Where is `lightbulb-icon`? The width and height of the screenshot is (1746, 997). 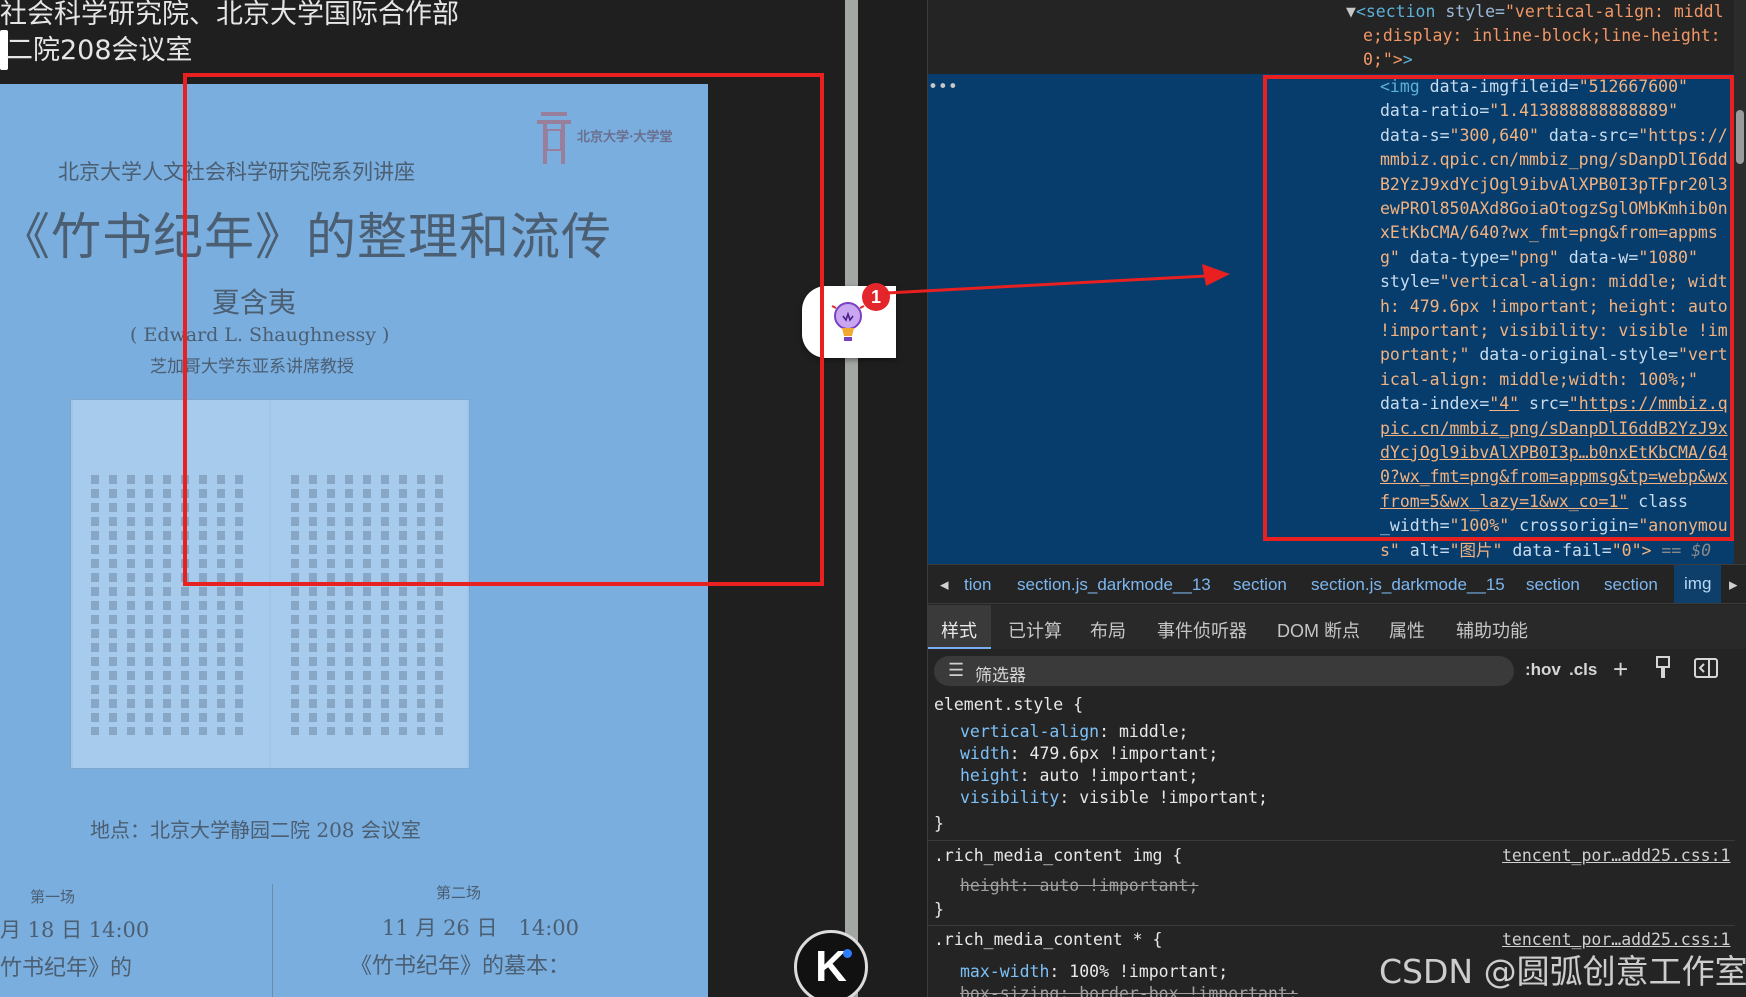 lightbulb-icon is located at coordinates (848, 321).